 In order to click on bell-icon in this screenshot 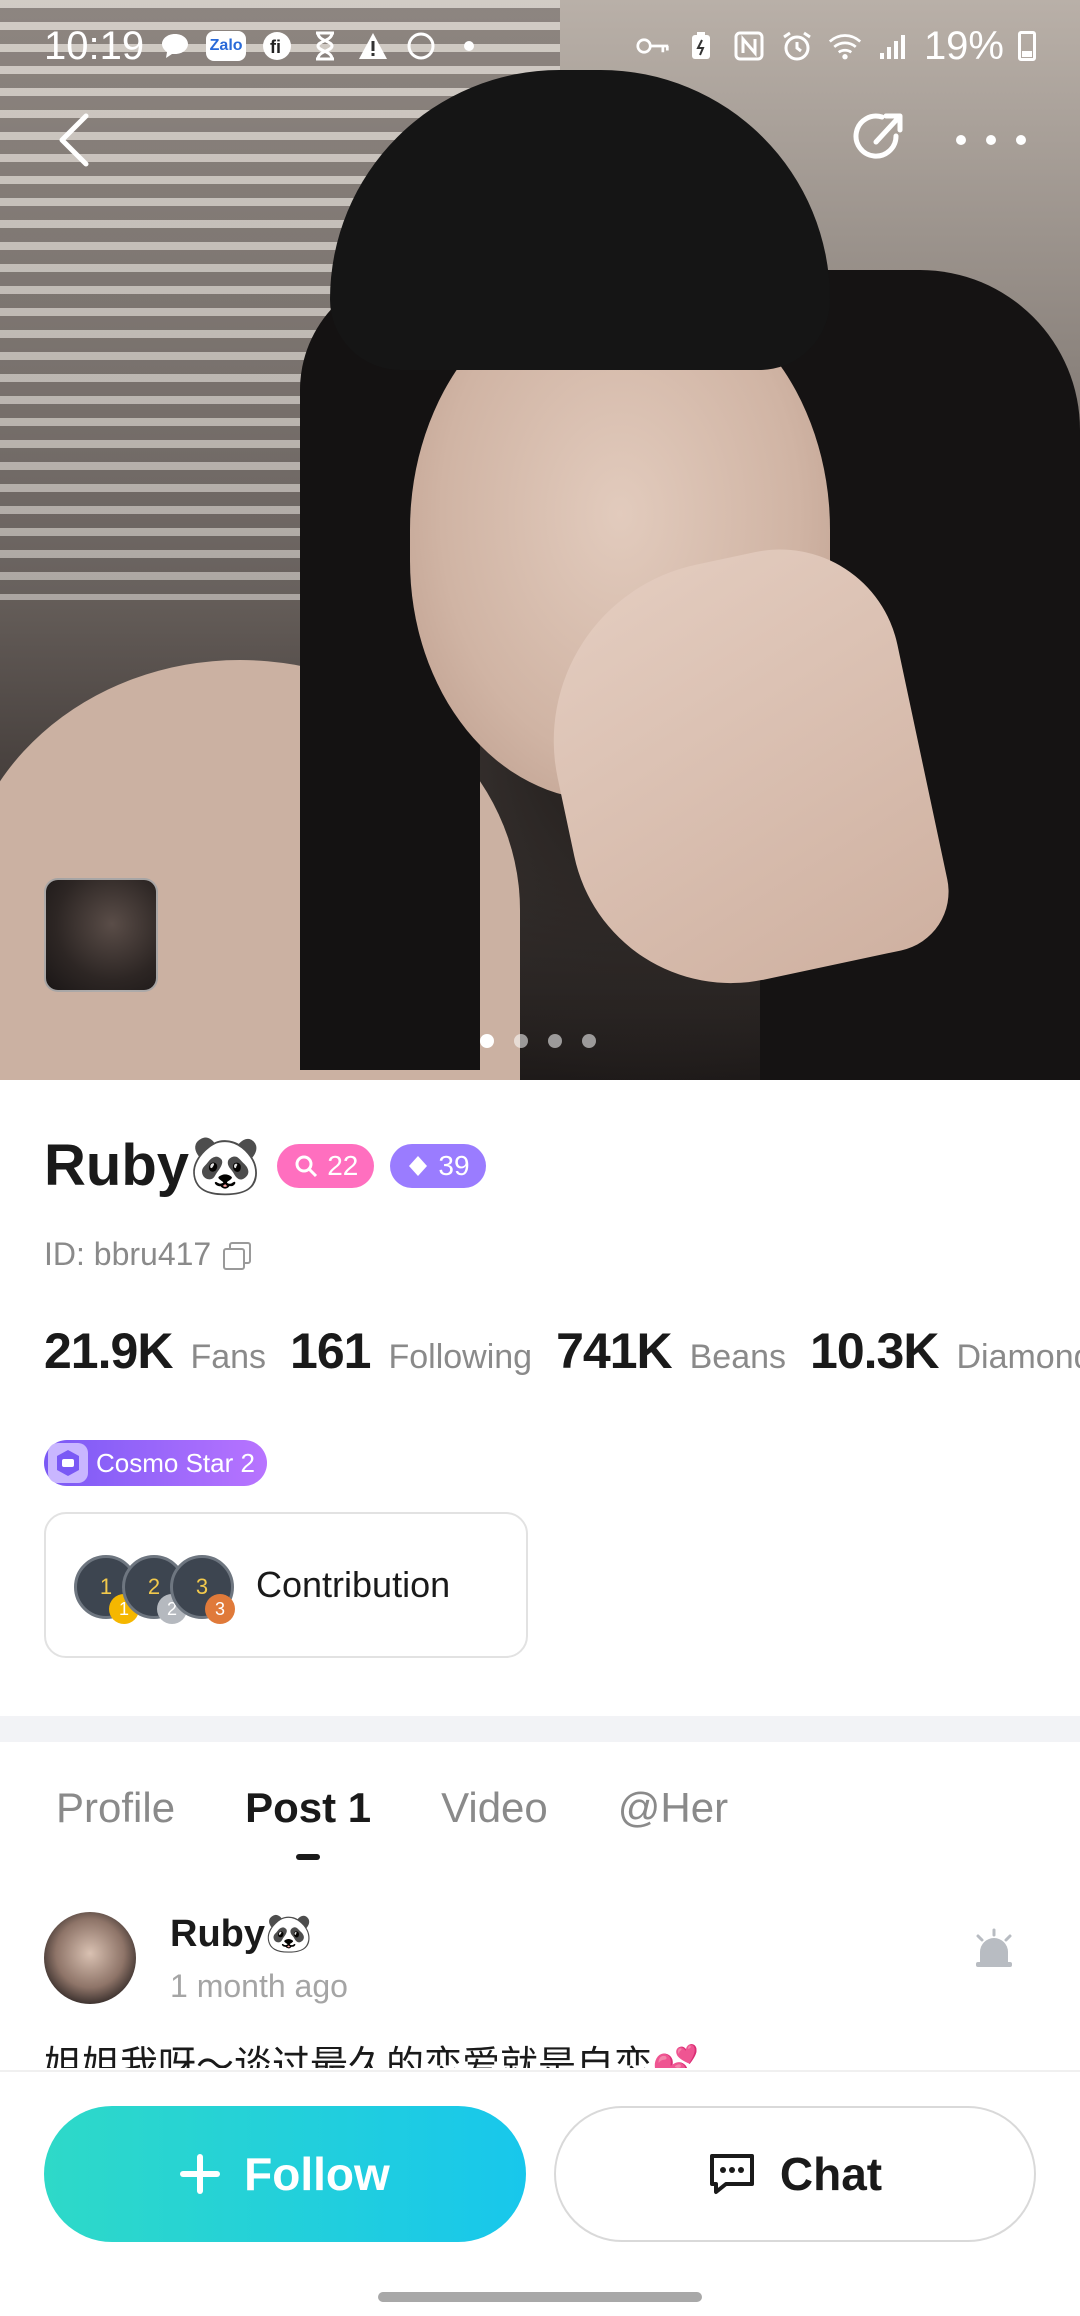, I will do `click(994, 1950)`.